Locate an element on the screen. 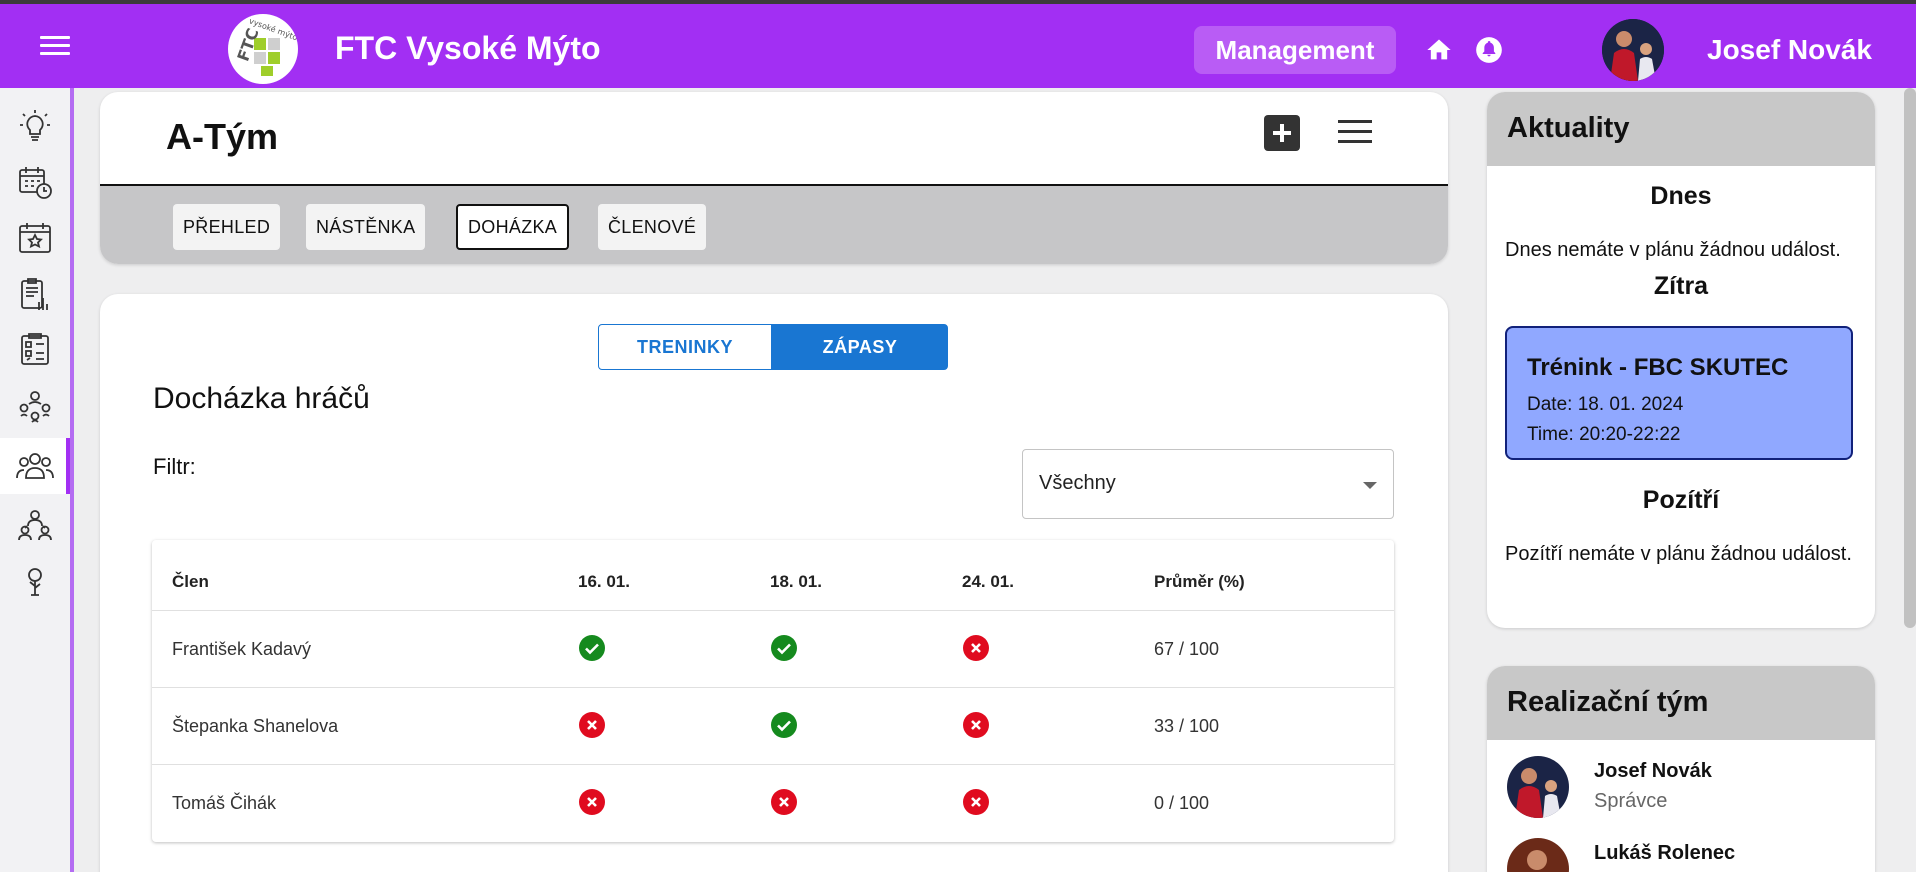 This screenshot has height=872, width=1916. team-header-card: A-Tým PŘEHLED NÁSTĚNKA DOHÁZKA ČLENOVÉ is located at coordinates (774, 178).